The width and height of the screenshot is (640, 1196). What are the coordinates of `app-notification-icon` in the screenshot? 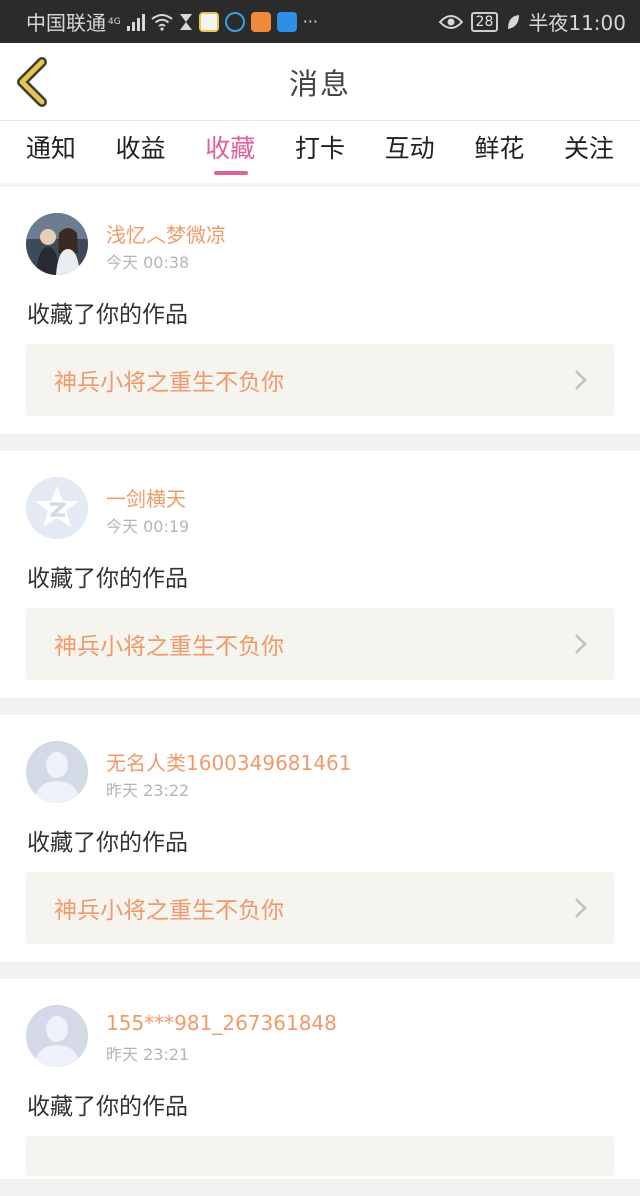 It's located at (208, 21).